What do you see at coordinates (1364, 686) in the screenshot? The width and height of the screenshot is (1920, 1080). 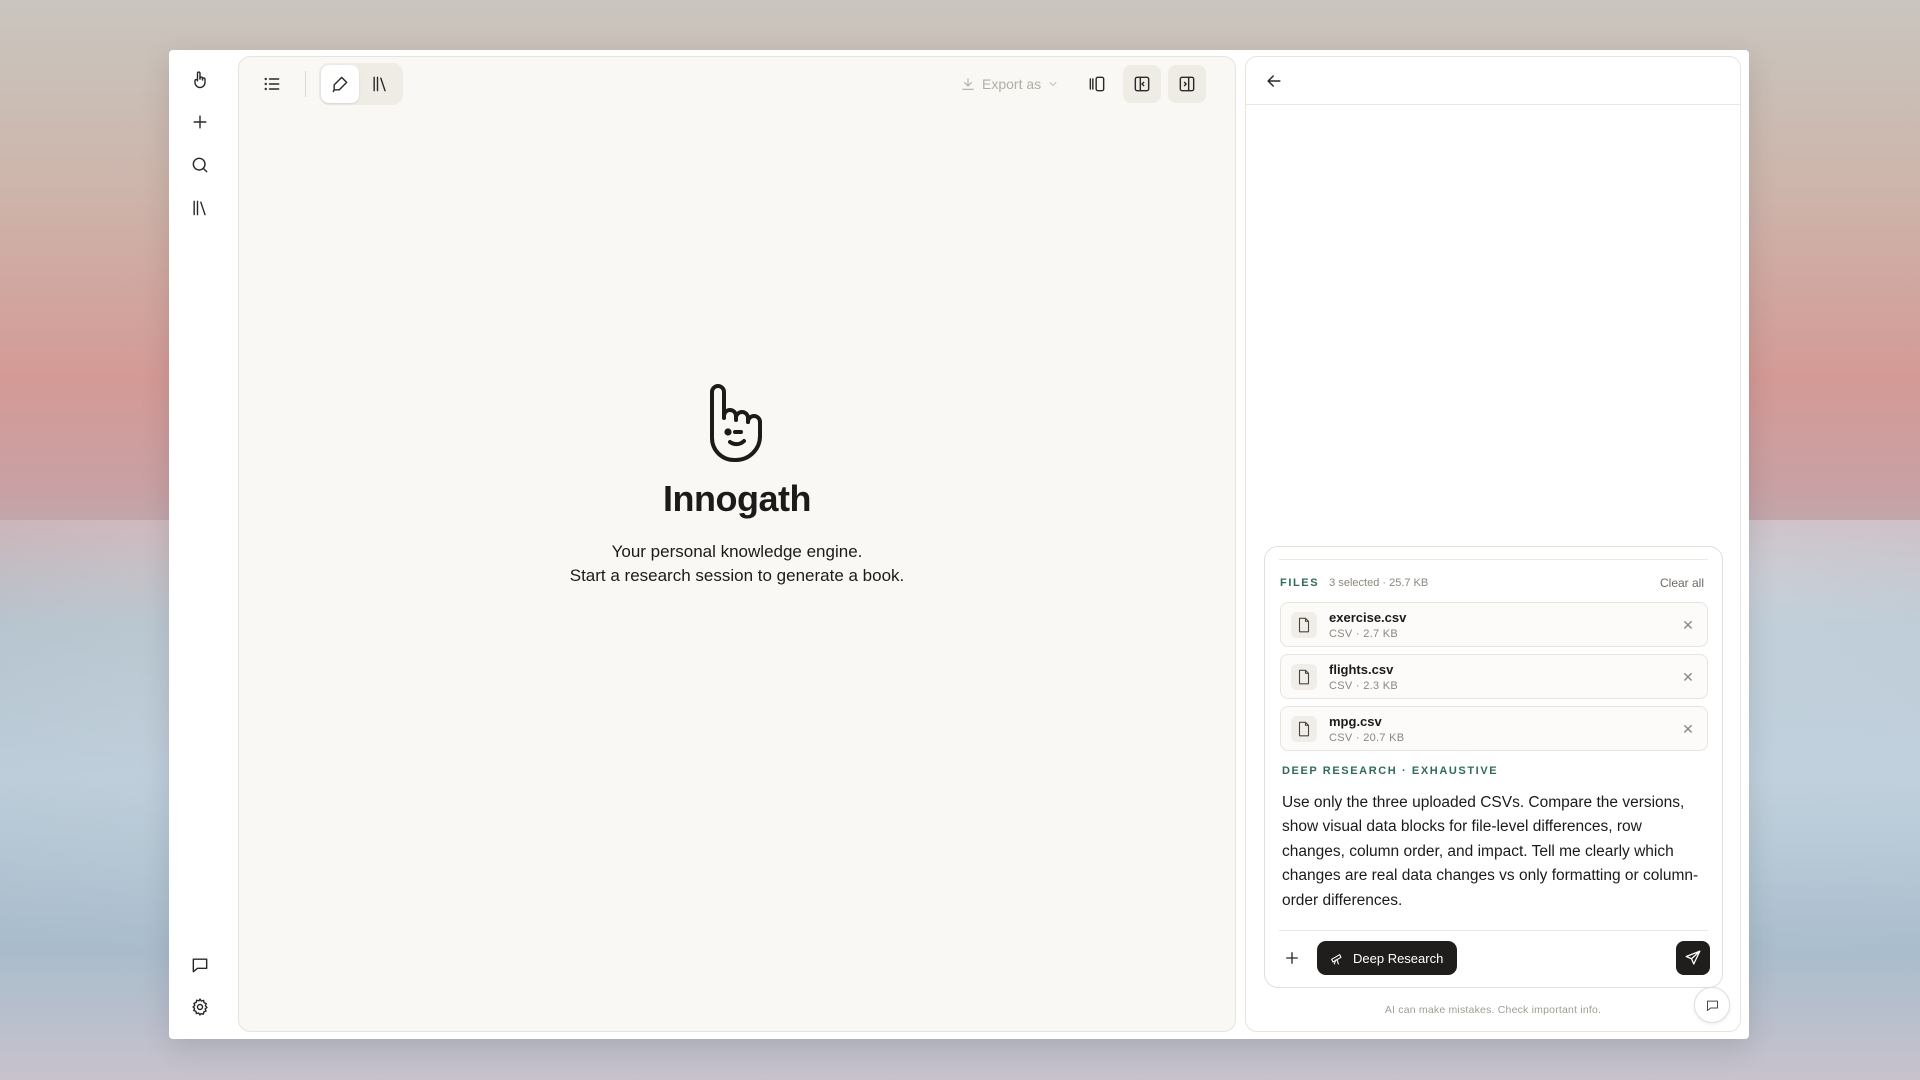 I see `file-meta: CSV · 2.3 KB` at bounding box center [1364, 686].